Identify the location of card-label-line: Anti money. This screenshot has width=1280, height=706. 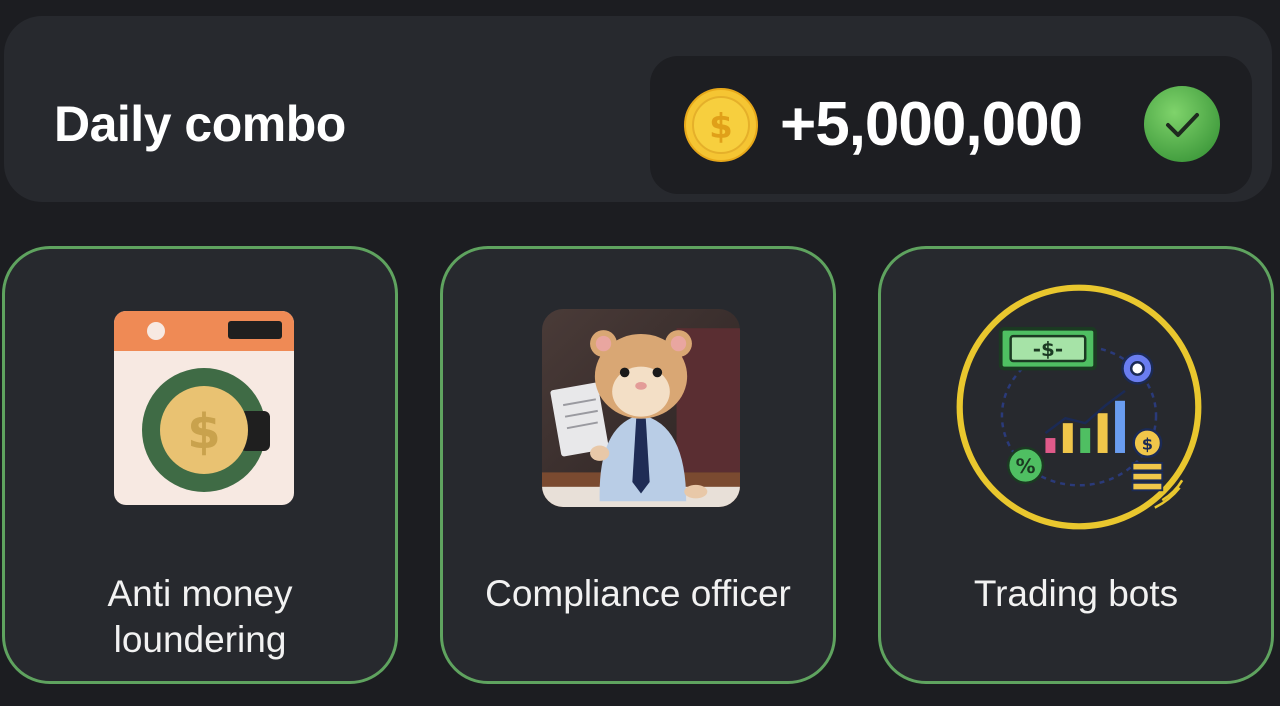
(200, 593).